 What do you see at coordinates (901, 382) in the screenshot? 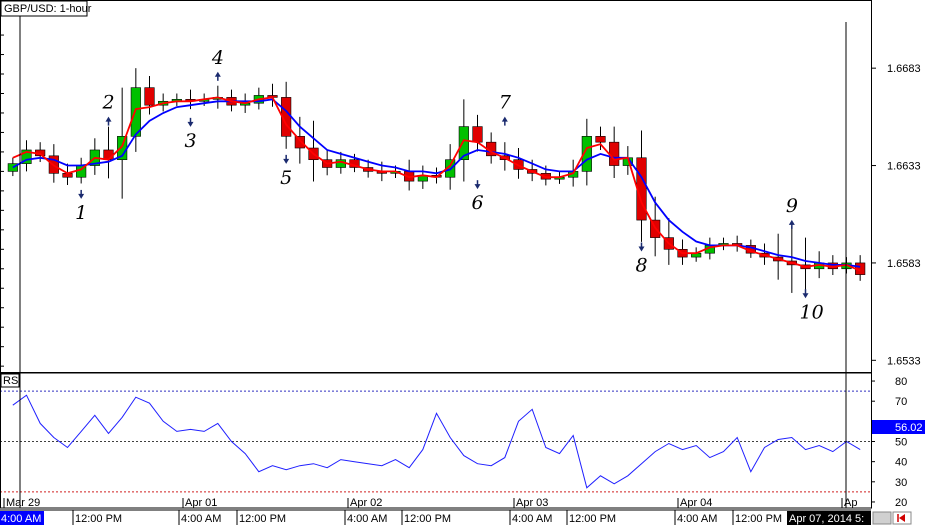
I see `rsi-tick-label: 80` at bounding box center [901, 382].